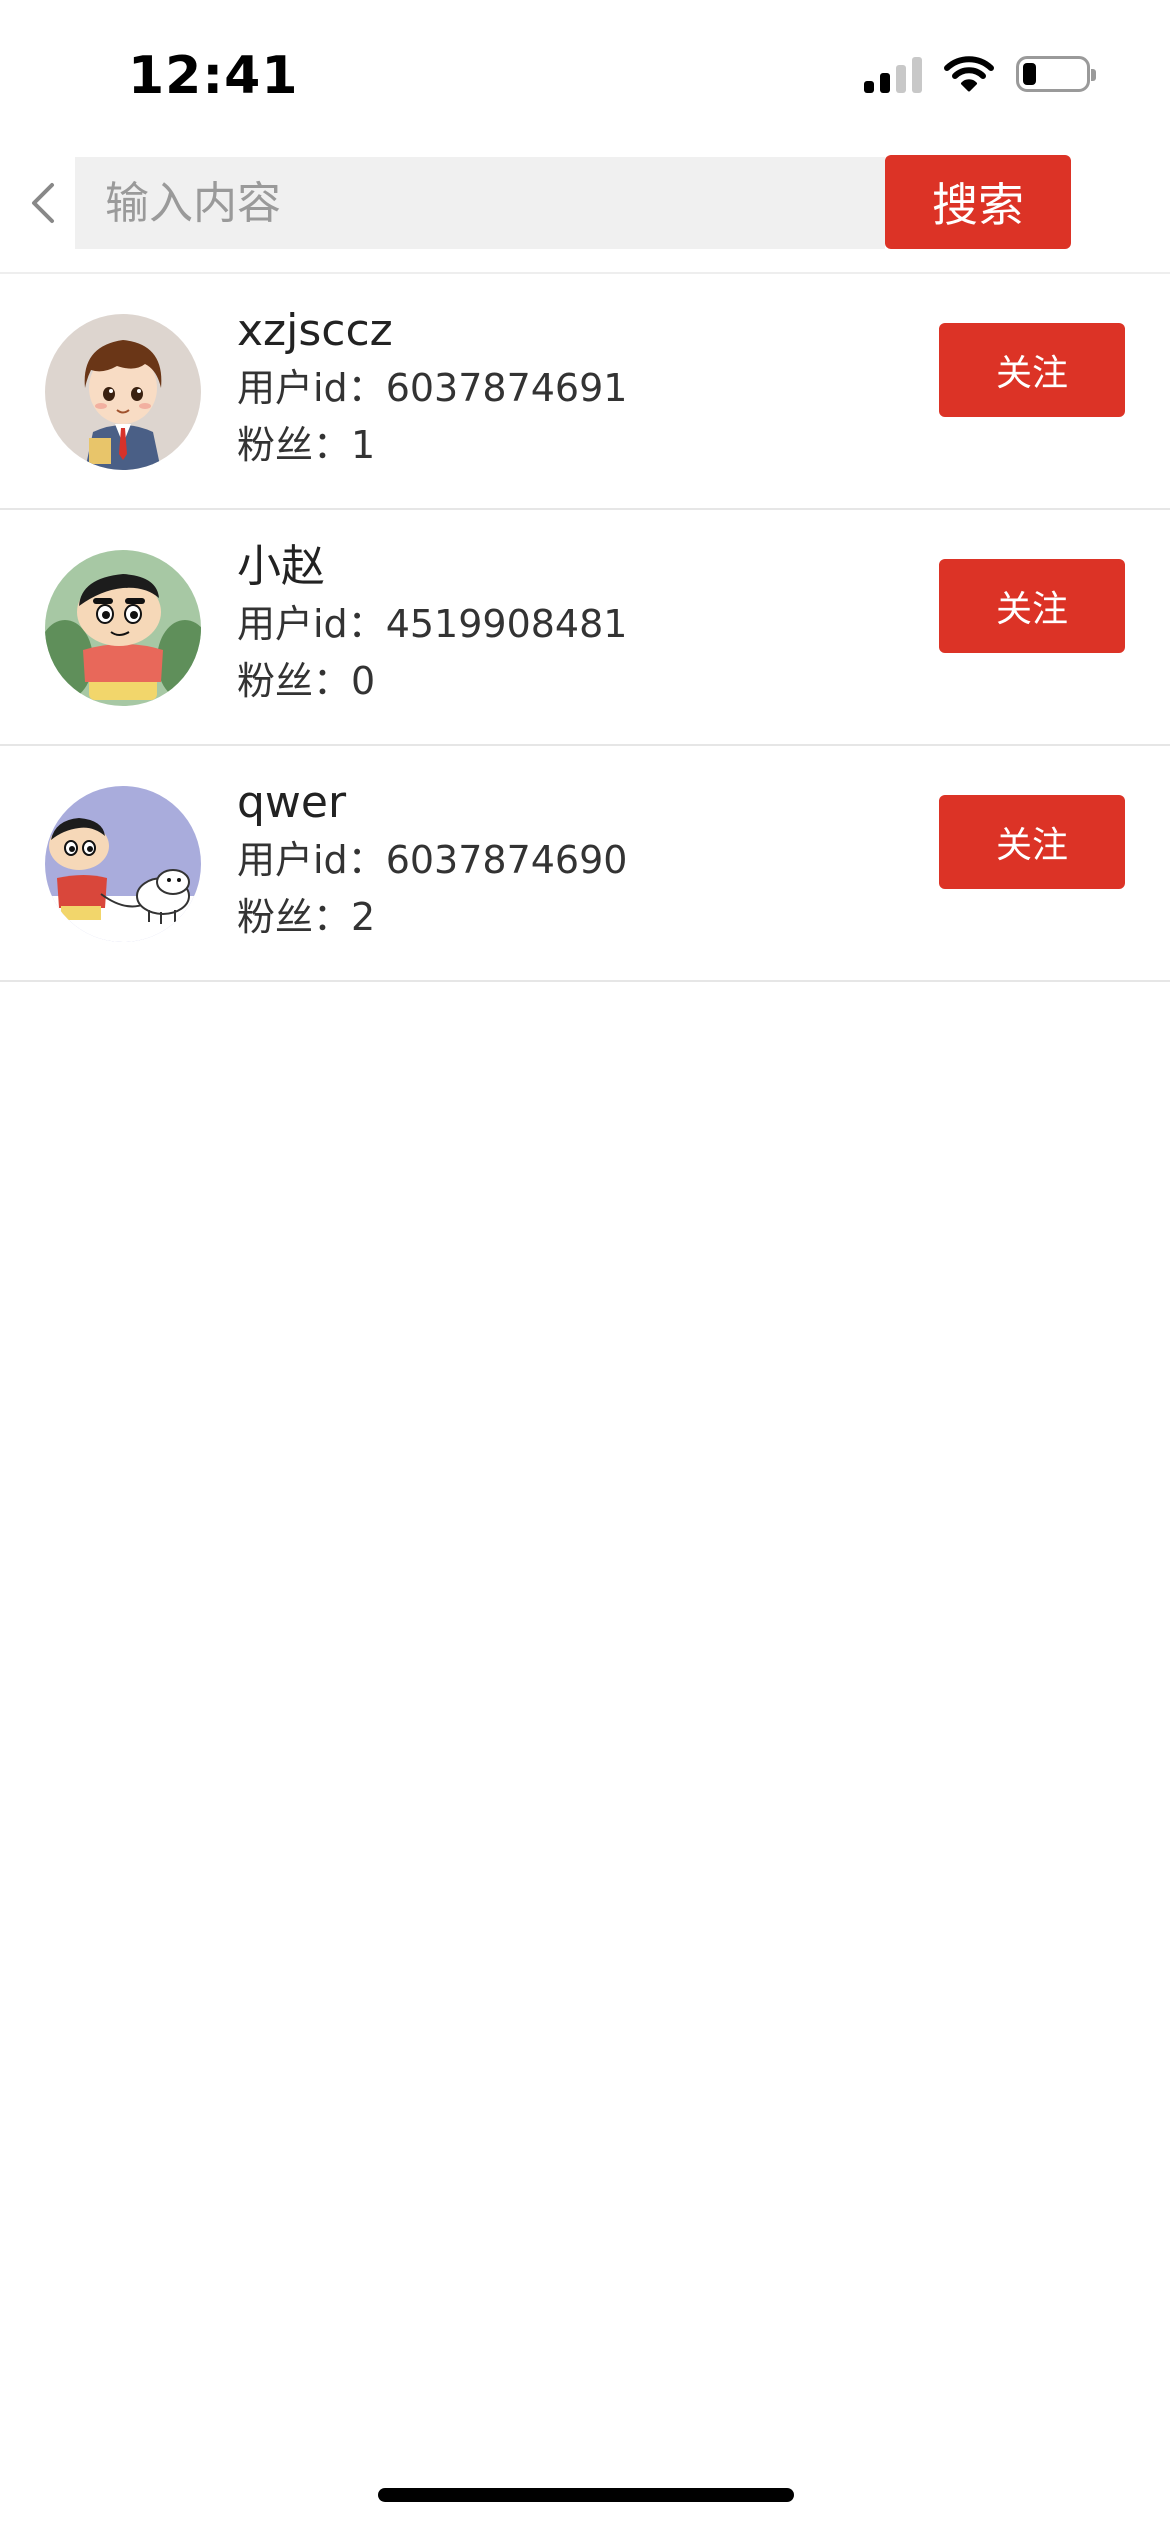 This screenshot has width=1170, height=2532. Describe the element at coordinates (123, 628) in the screenshot. I see `crayon-shinchan-avatar` at that location.